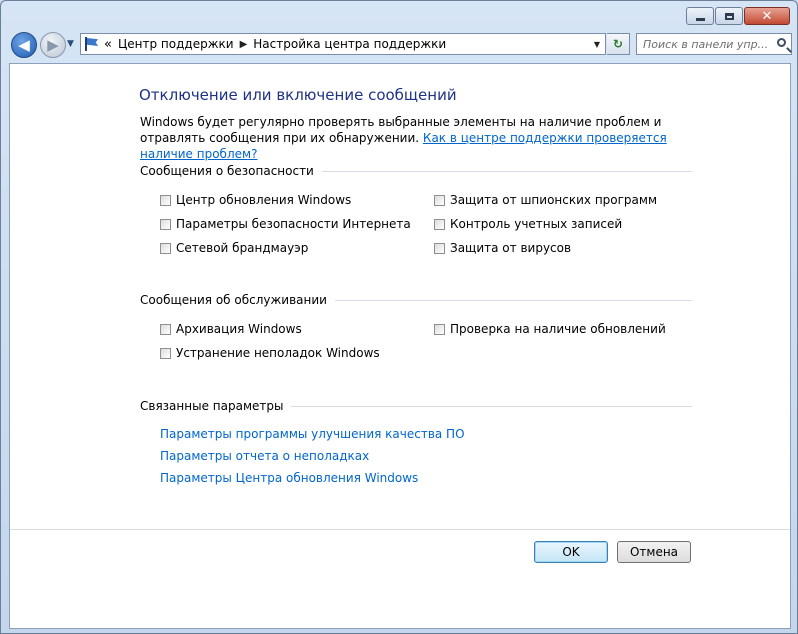 The image size is (798, 634). I want to click on security-heading-label: Сообщения о безопасности, so click(227, 171).